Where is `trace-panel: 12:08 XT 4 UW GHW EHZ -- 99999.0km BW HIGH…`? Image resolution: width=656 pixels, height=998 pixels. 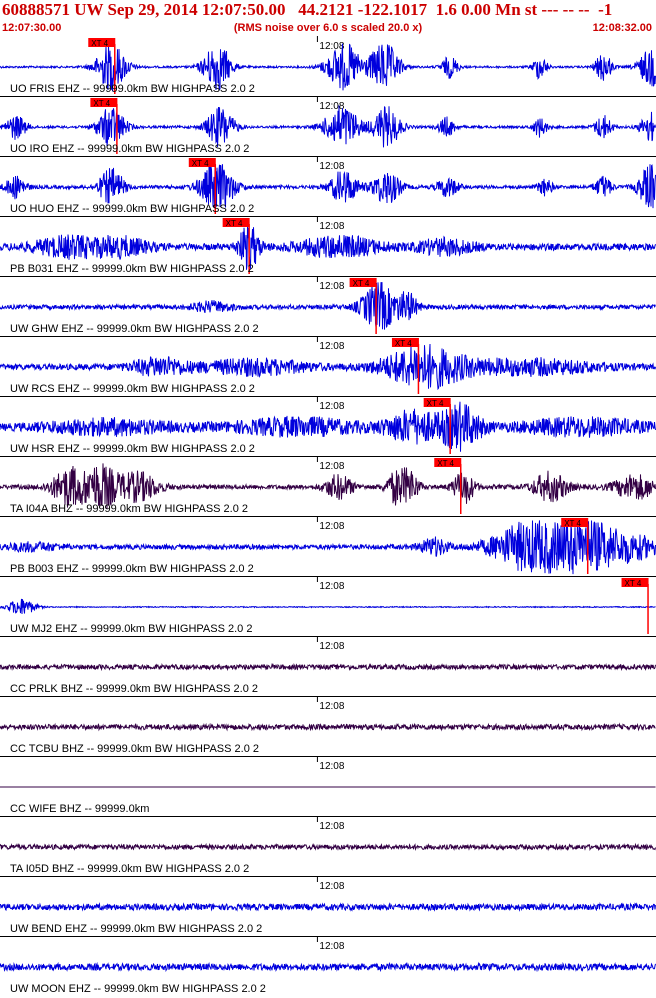
trace-panel: 12:08 XT 4 UW GHW EHZ -- 99999.0km BW HIGH… is located at coordinates (328, 305).